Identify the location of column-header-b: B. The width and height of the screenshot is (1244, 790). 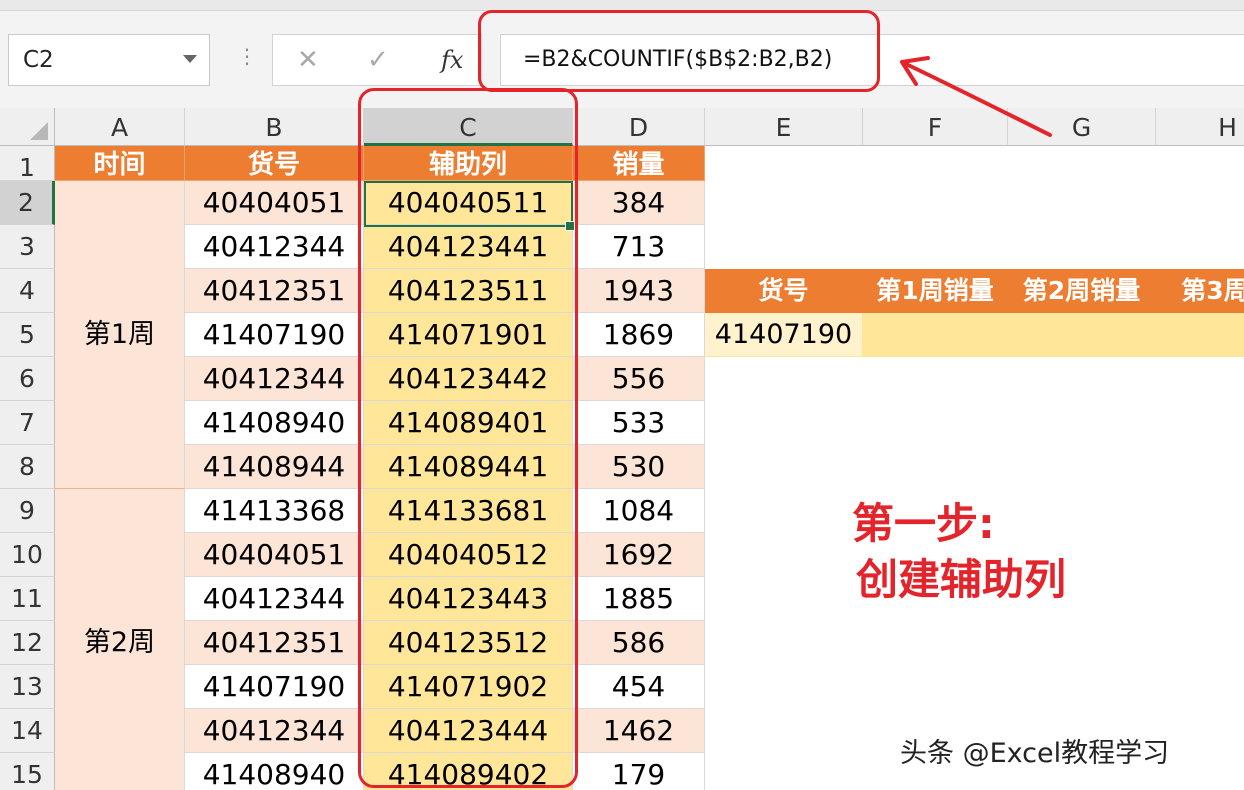
(274, 127).